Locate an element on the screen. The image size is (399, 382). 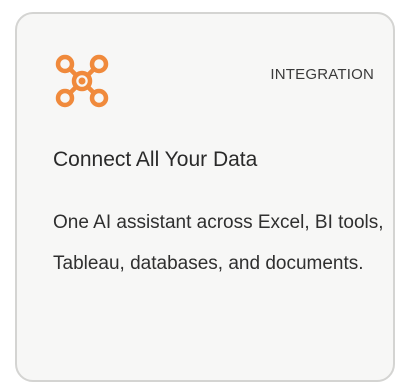
card-title: Connect All Your Data is located at coordinates (155, 159).